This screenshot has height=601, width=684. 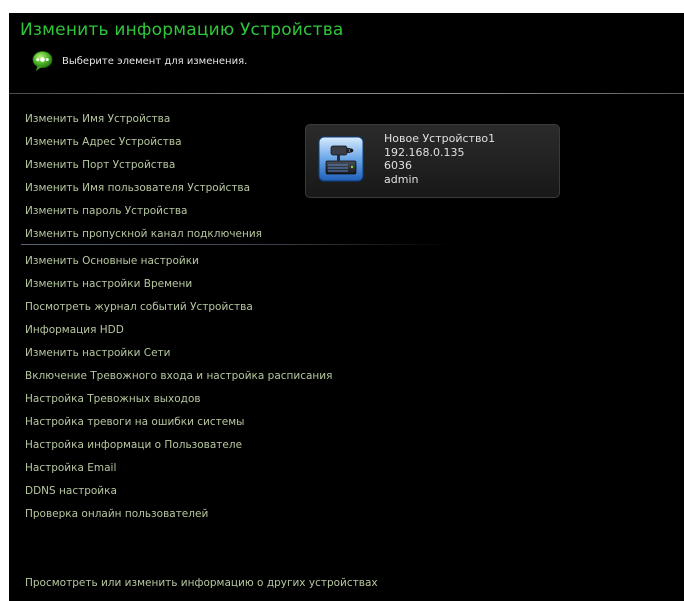 I want to click on menu-item-event-log: Посмотреть журнал событий Устройства, so click(x=139, y=307).